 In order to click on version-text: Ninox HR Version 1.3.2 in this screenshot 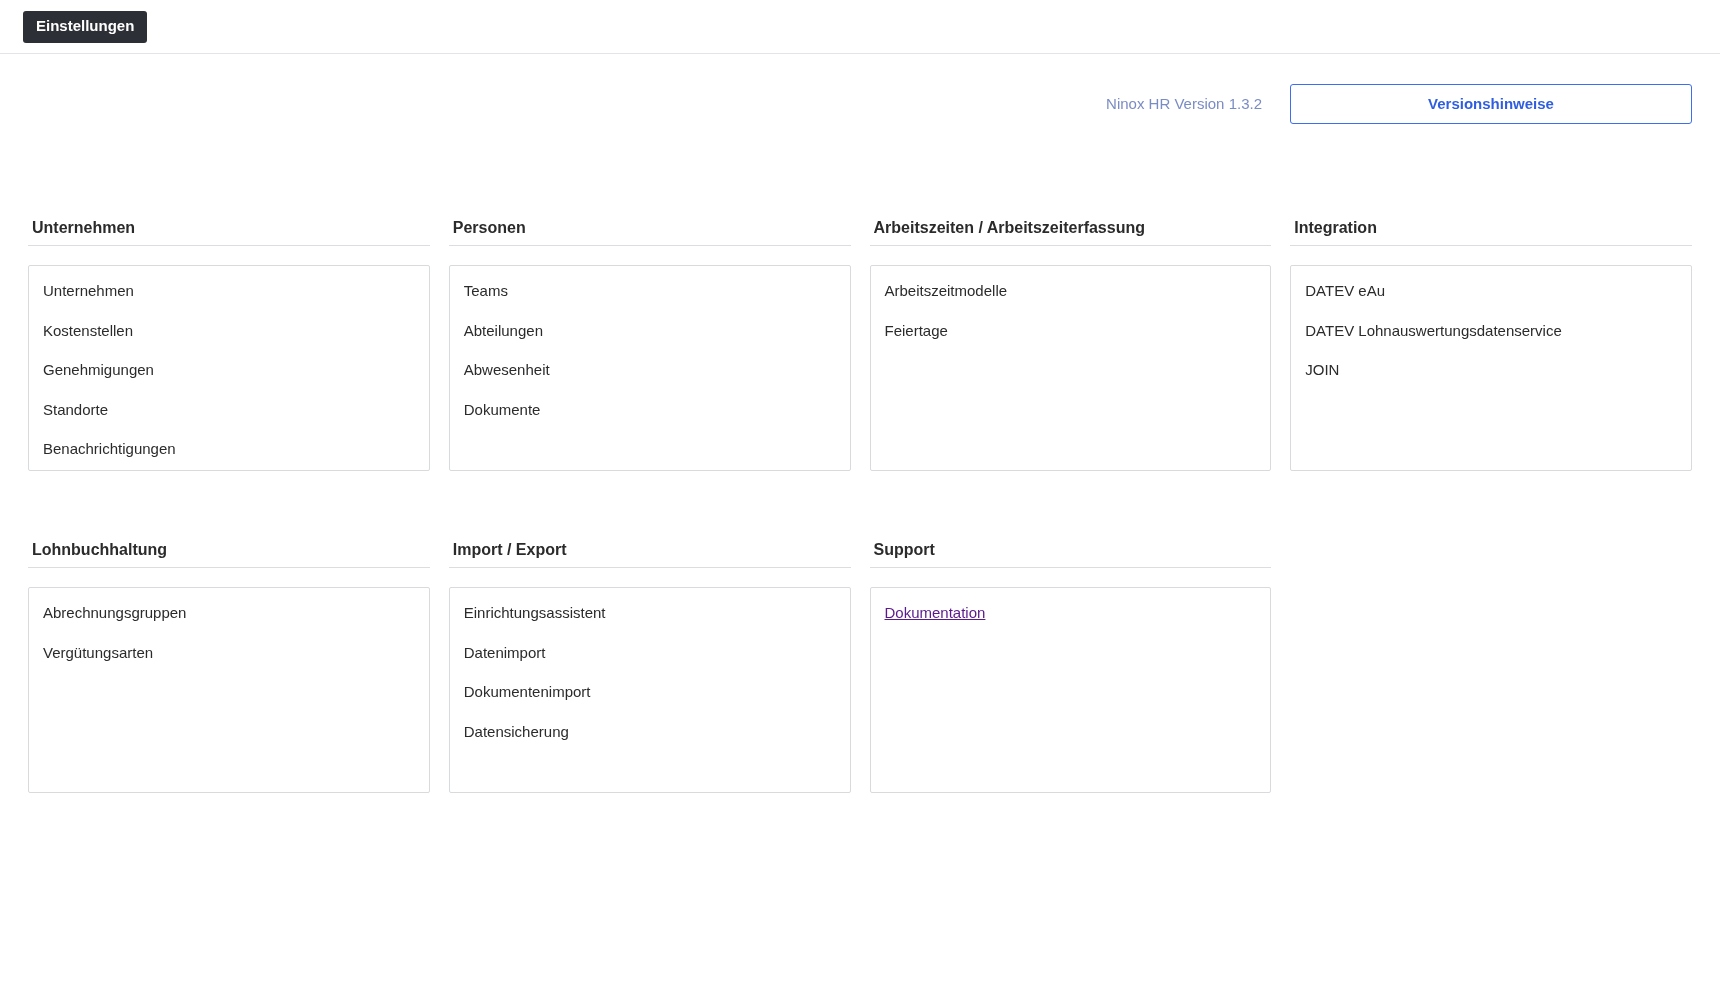, I will do `click(1184, 103)`.